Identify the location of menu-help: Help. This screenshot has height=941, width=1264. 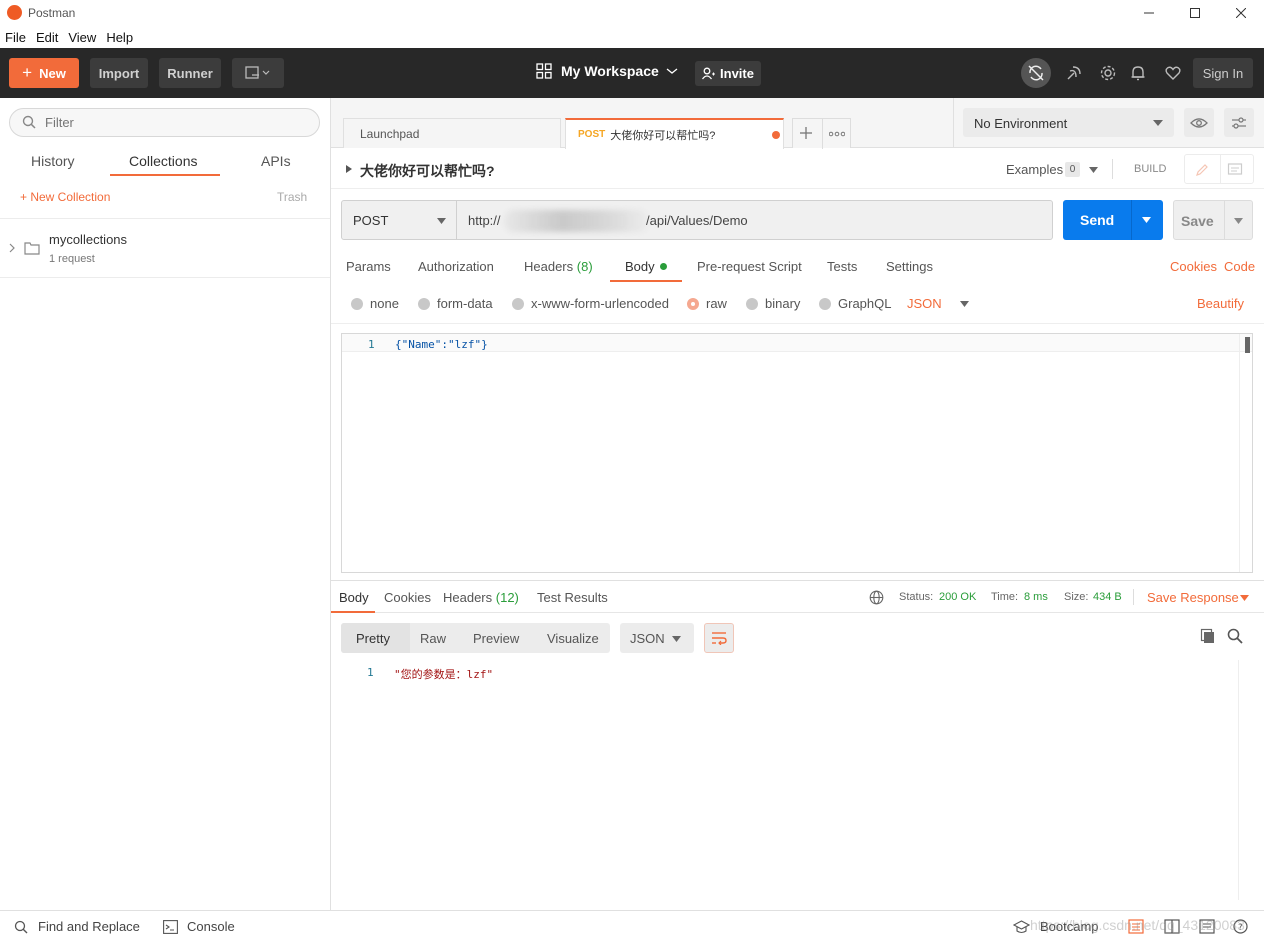
(119, 37).